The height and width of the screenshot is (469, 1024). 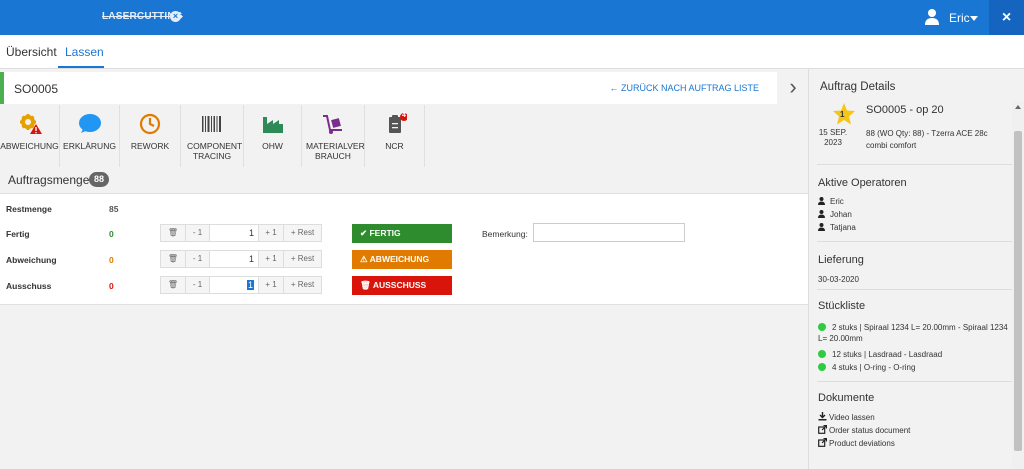 I want to click on tab-bar: Übersicht Lassen, so click(x=512, y=52).